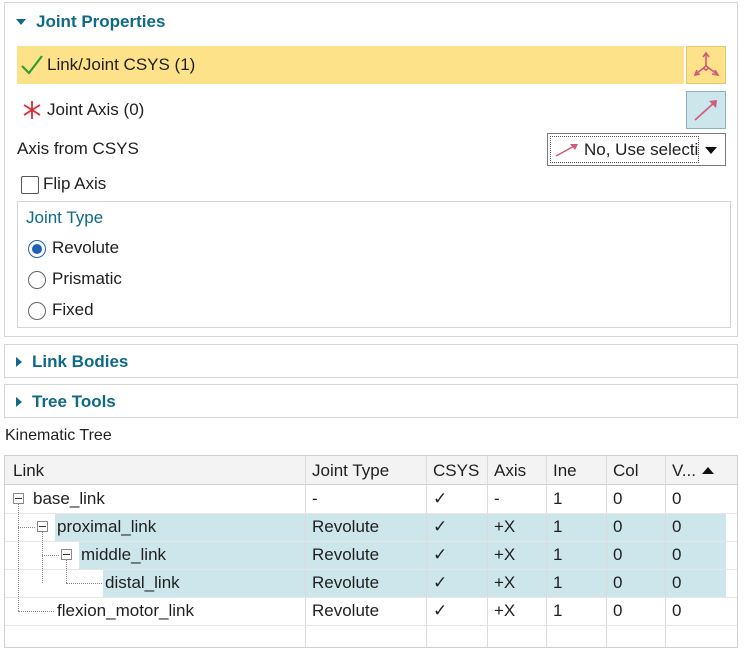 This screenshot has width=747, height=648. Describe the element at coordinates (73, 309) in the screenshot. I see `fixed-label: Fixed` at that location.